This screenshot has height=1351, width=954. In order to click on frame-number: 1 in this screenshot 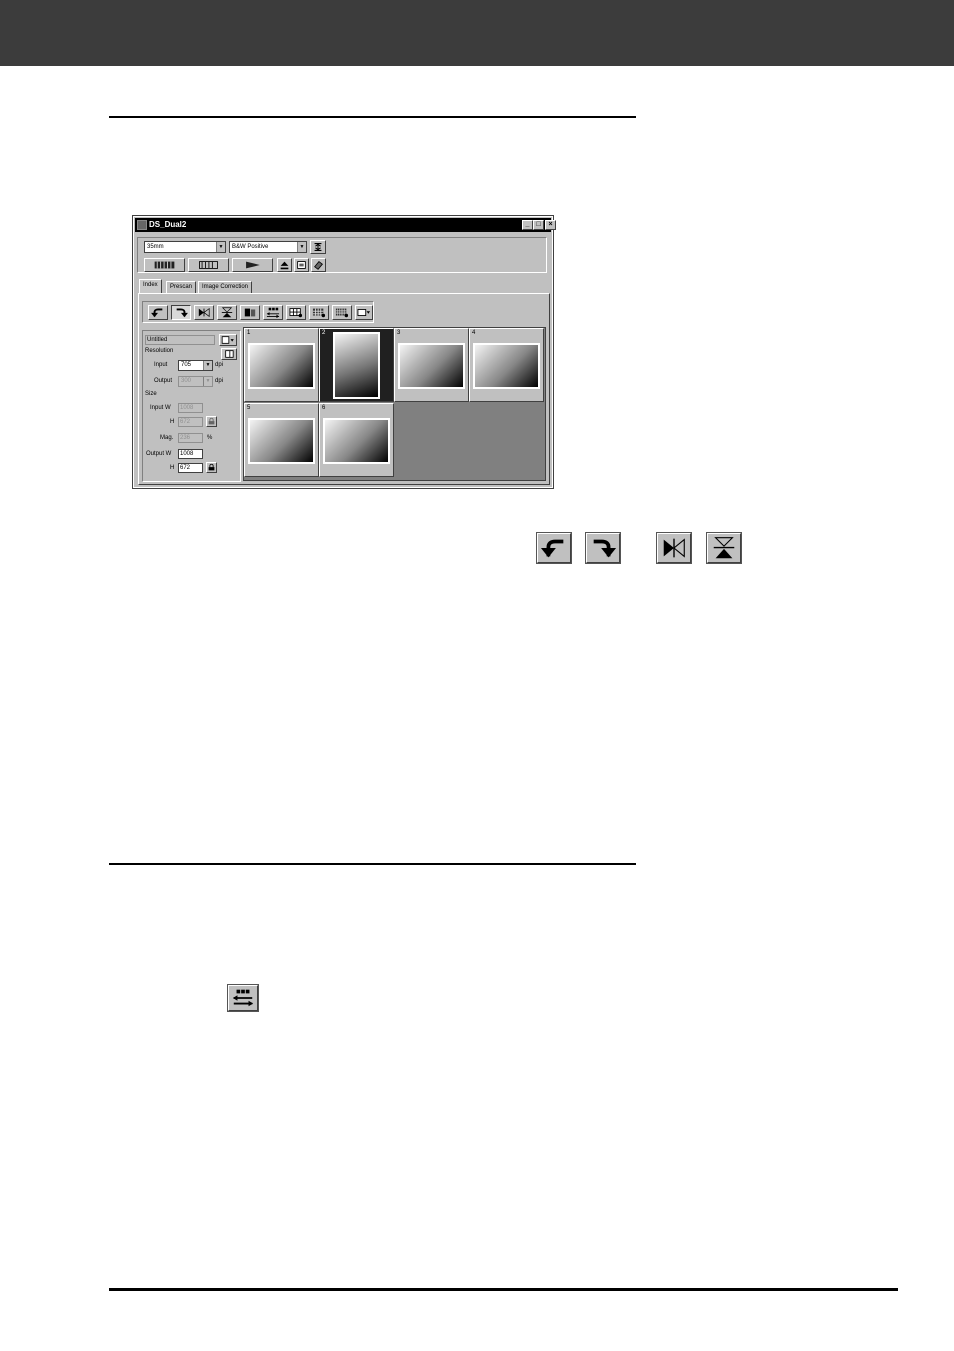, I will do `click(249, 333)`.